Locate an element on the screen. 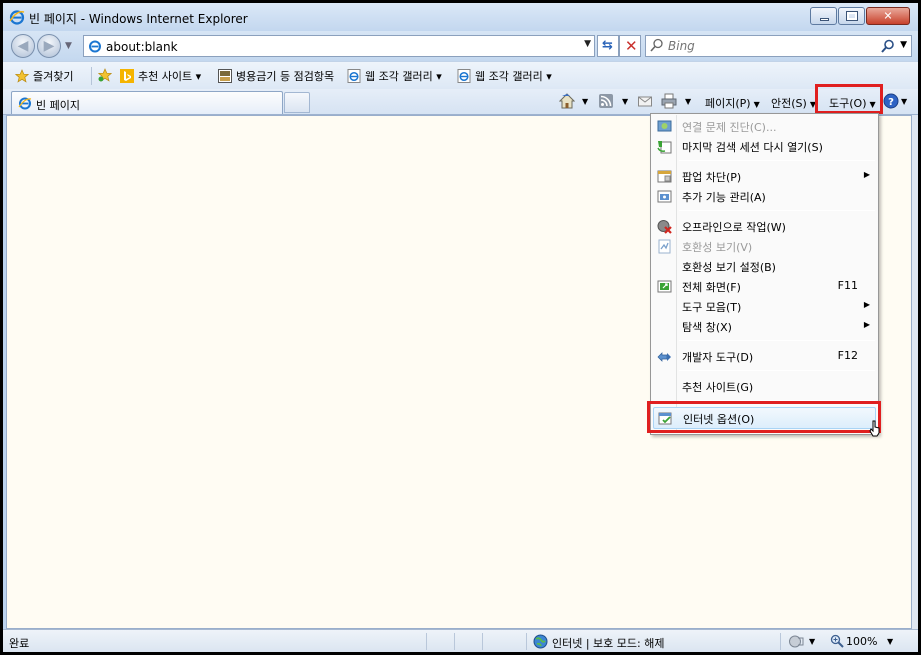  tools-menu-highlight is located at coordinates (849, 99).